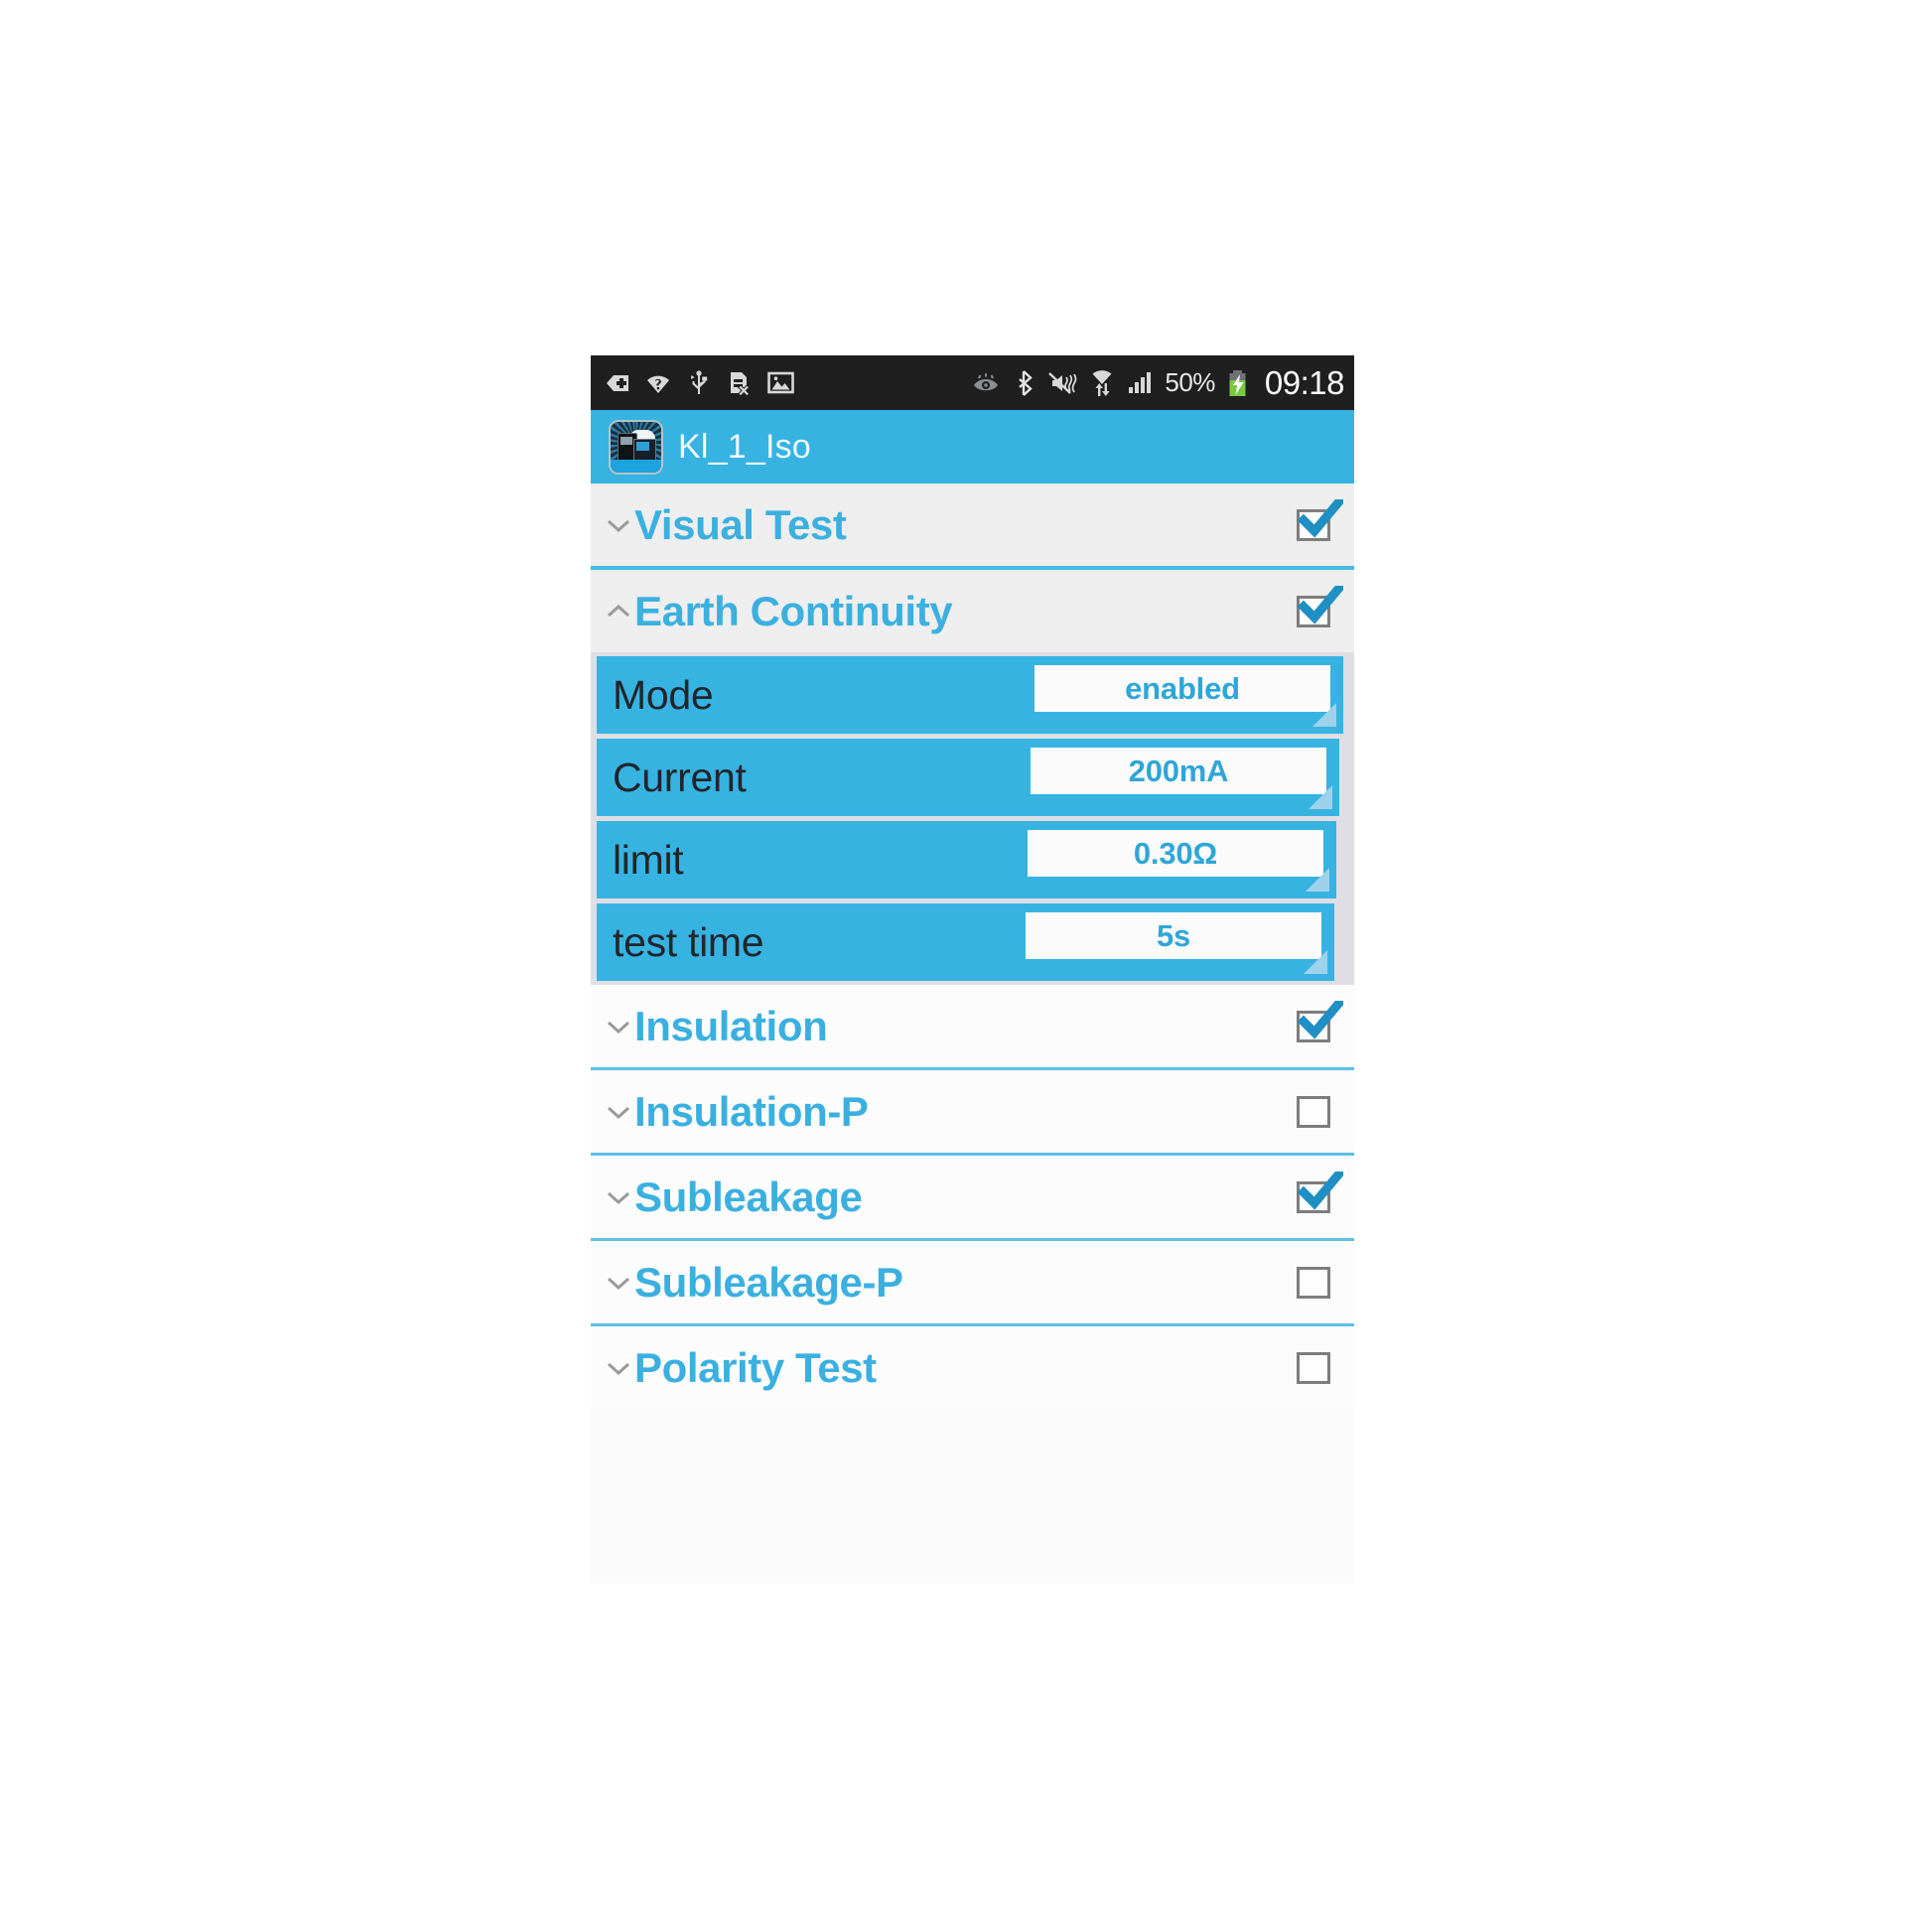  Describe the element at coordinates (688, 942) in the screenshot. I see `setting-label: test time` at that location.